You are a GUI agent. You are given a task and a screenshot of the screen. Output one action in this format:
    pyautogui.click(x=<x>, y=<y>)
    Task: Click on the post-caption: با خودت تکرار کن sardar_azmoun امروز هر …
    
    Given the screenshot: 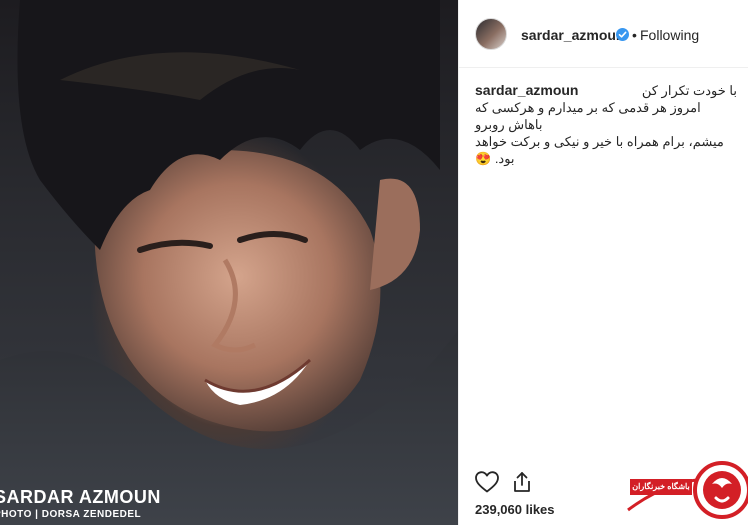 What is the action you would take?
    pyautogui.click(x=606, y=124)
    